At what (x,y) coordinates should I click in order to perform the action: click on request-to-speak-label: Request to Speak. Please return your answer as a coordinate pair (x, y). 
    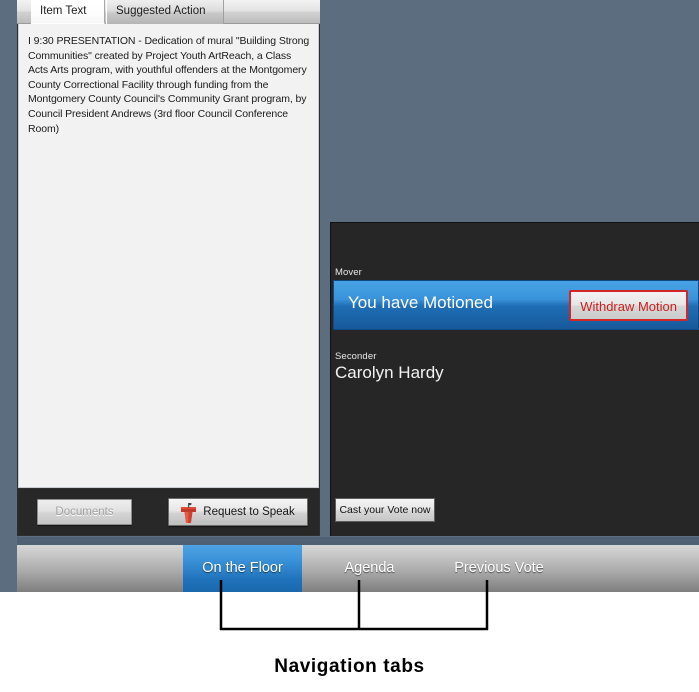
    Looking at the image, I should click on (249, 512).